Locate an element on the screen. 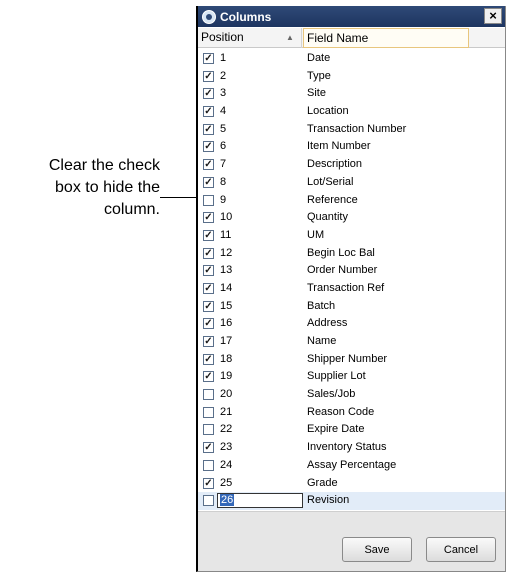 Image resolution: width=506 pixels, height=573 pixels. list-item: ✓ 12 Begin Loc Bal is located at coordinates (351, 254).